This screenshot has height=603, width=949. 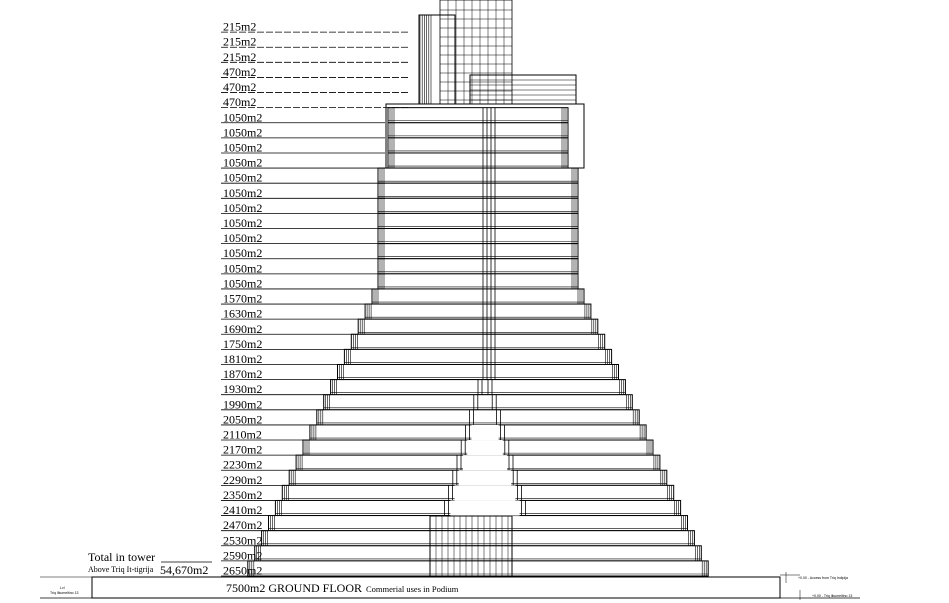 What do you see at coordinates (294, 588) in the screenshot?
I see `ground-floor-area: 7500m2 GROUND FLOOR` at bounding box center [294, 588].